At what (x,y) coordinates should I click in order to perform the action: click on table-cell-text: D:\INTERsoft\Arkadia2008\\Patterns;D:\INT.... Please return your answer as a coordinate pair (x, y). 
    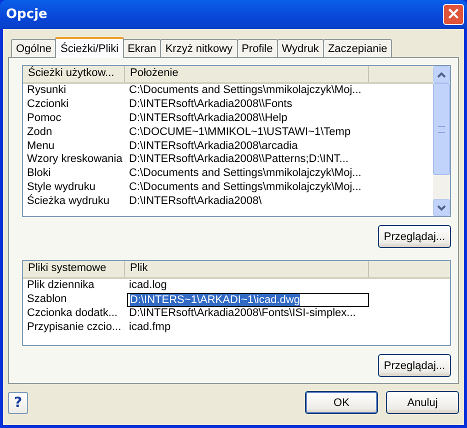
    Looking at the image, I should click on (238, 160).